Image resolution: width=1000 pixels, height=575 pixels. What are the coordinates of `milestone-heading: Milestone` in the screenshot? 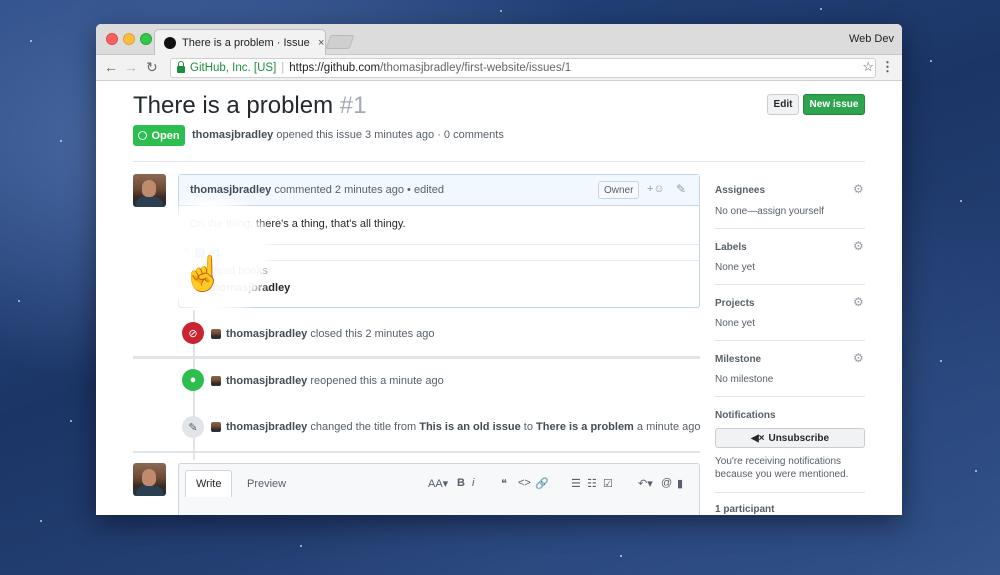 It's located at (738, 359).